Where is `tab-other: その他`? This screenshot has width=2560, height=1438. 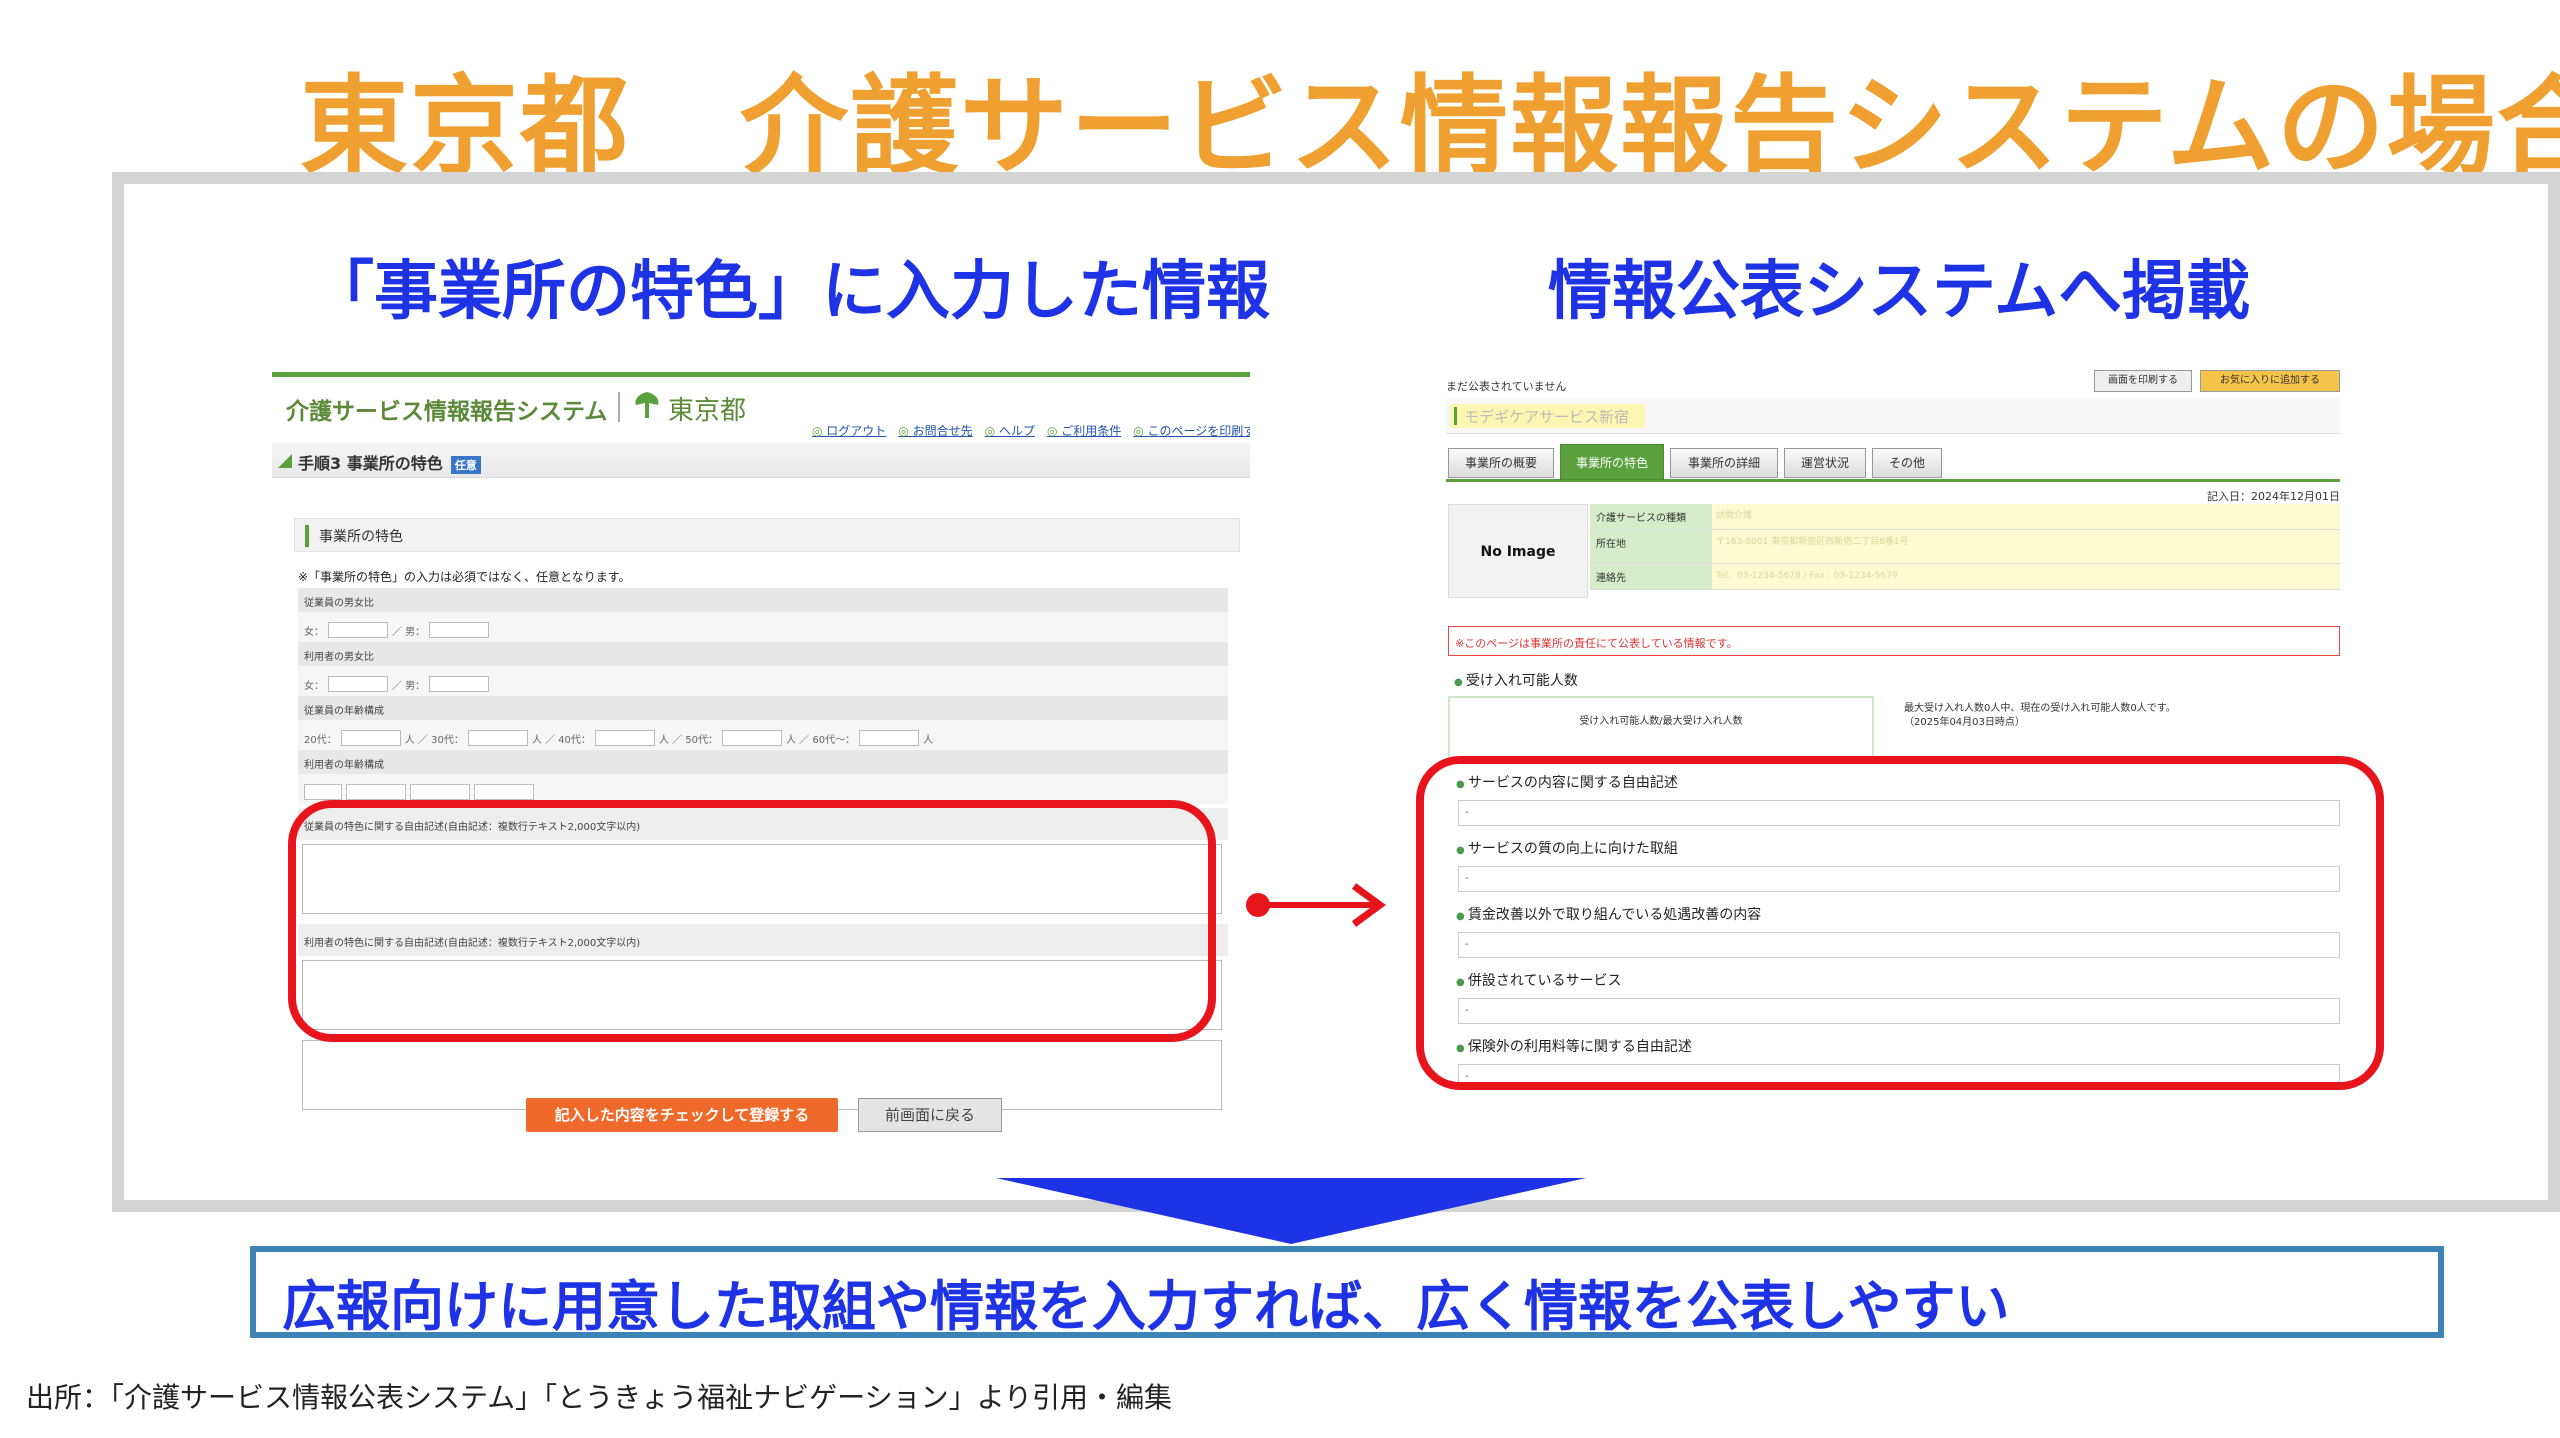
tab-other: その他 is located at coordinates (1907, 463).